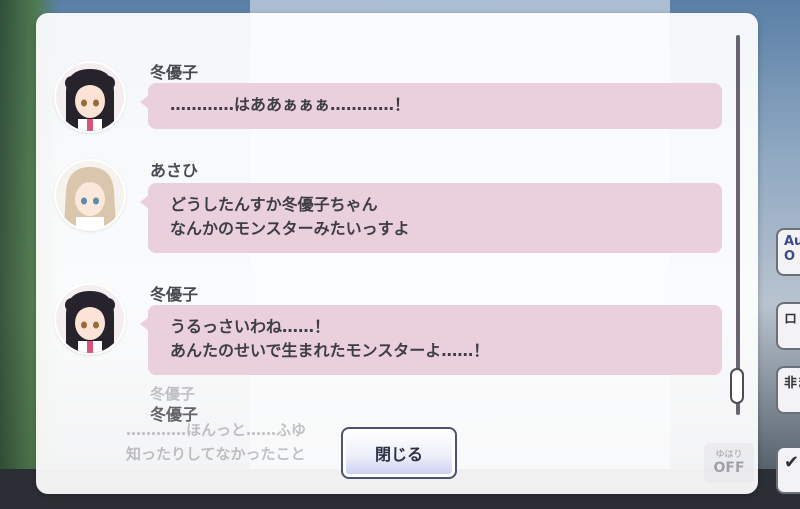 Image resolution: width=800 pixels, height=509 pixels. What do you see at coordinates (729, 455) in the screenshot?
I see `auto-toggle-label: ゆはり` at bounding box center [729, 455].